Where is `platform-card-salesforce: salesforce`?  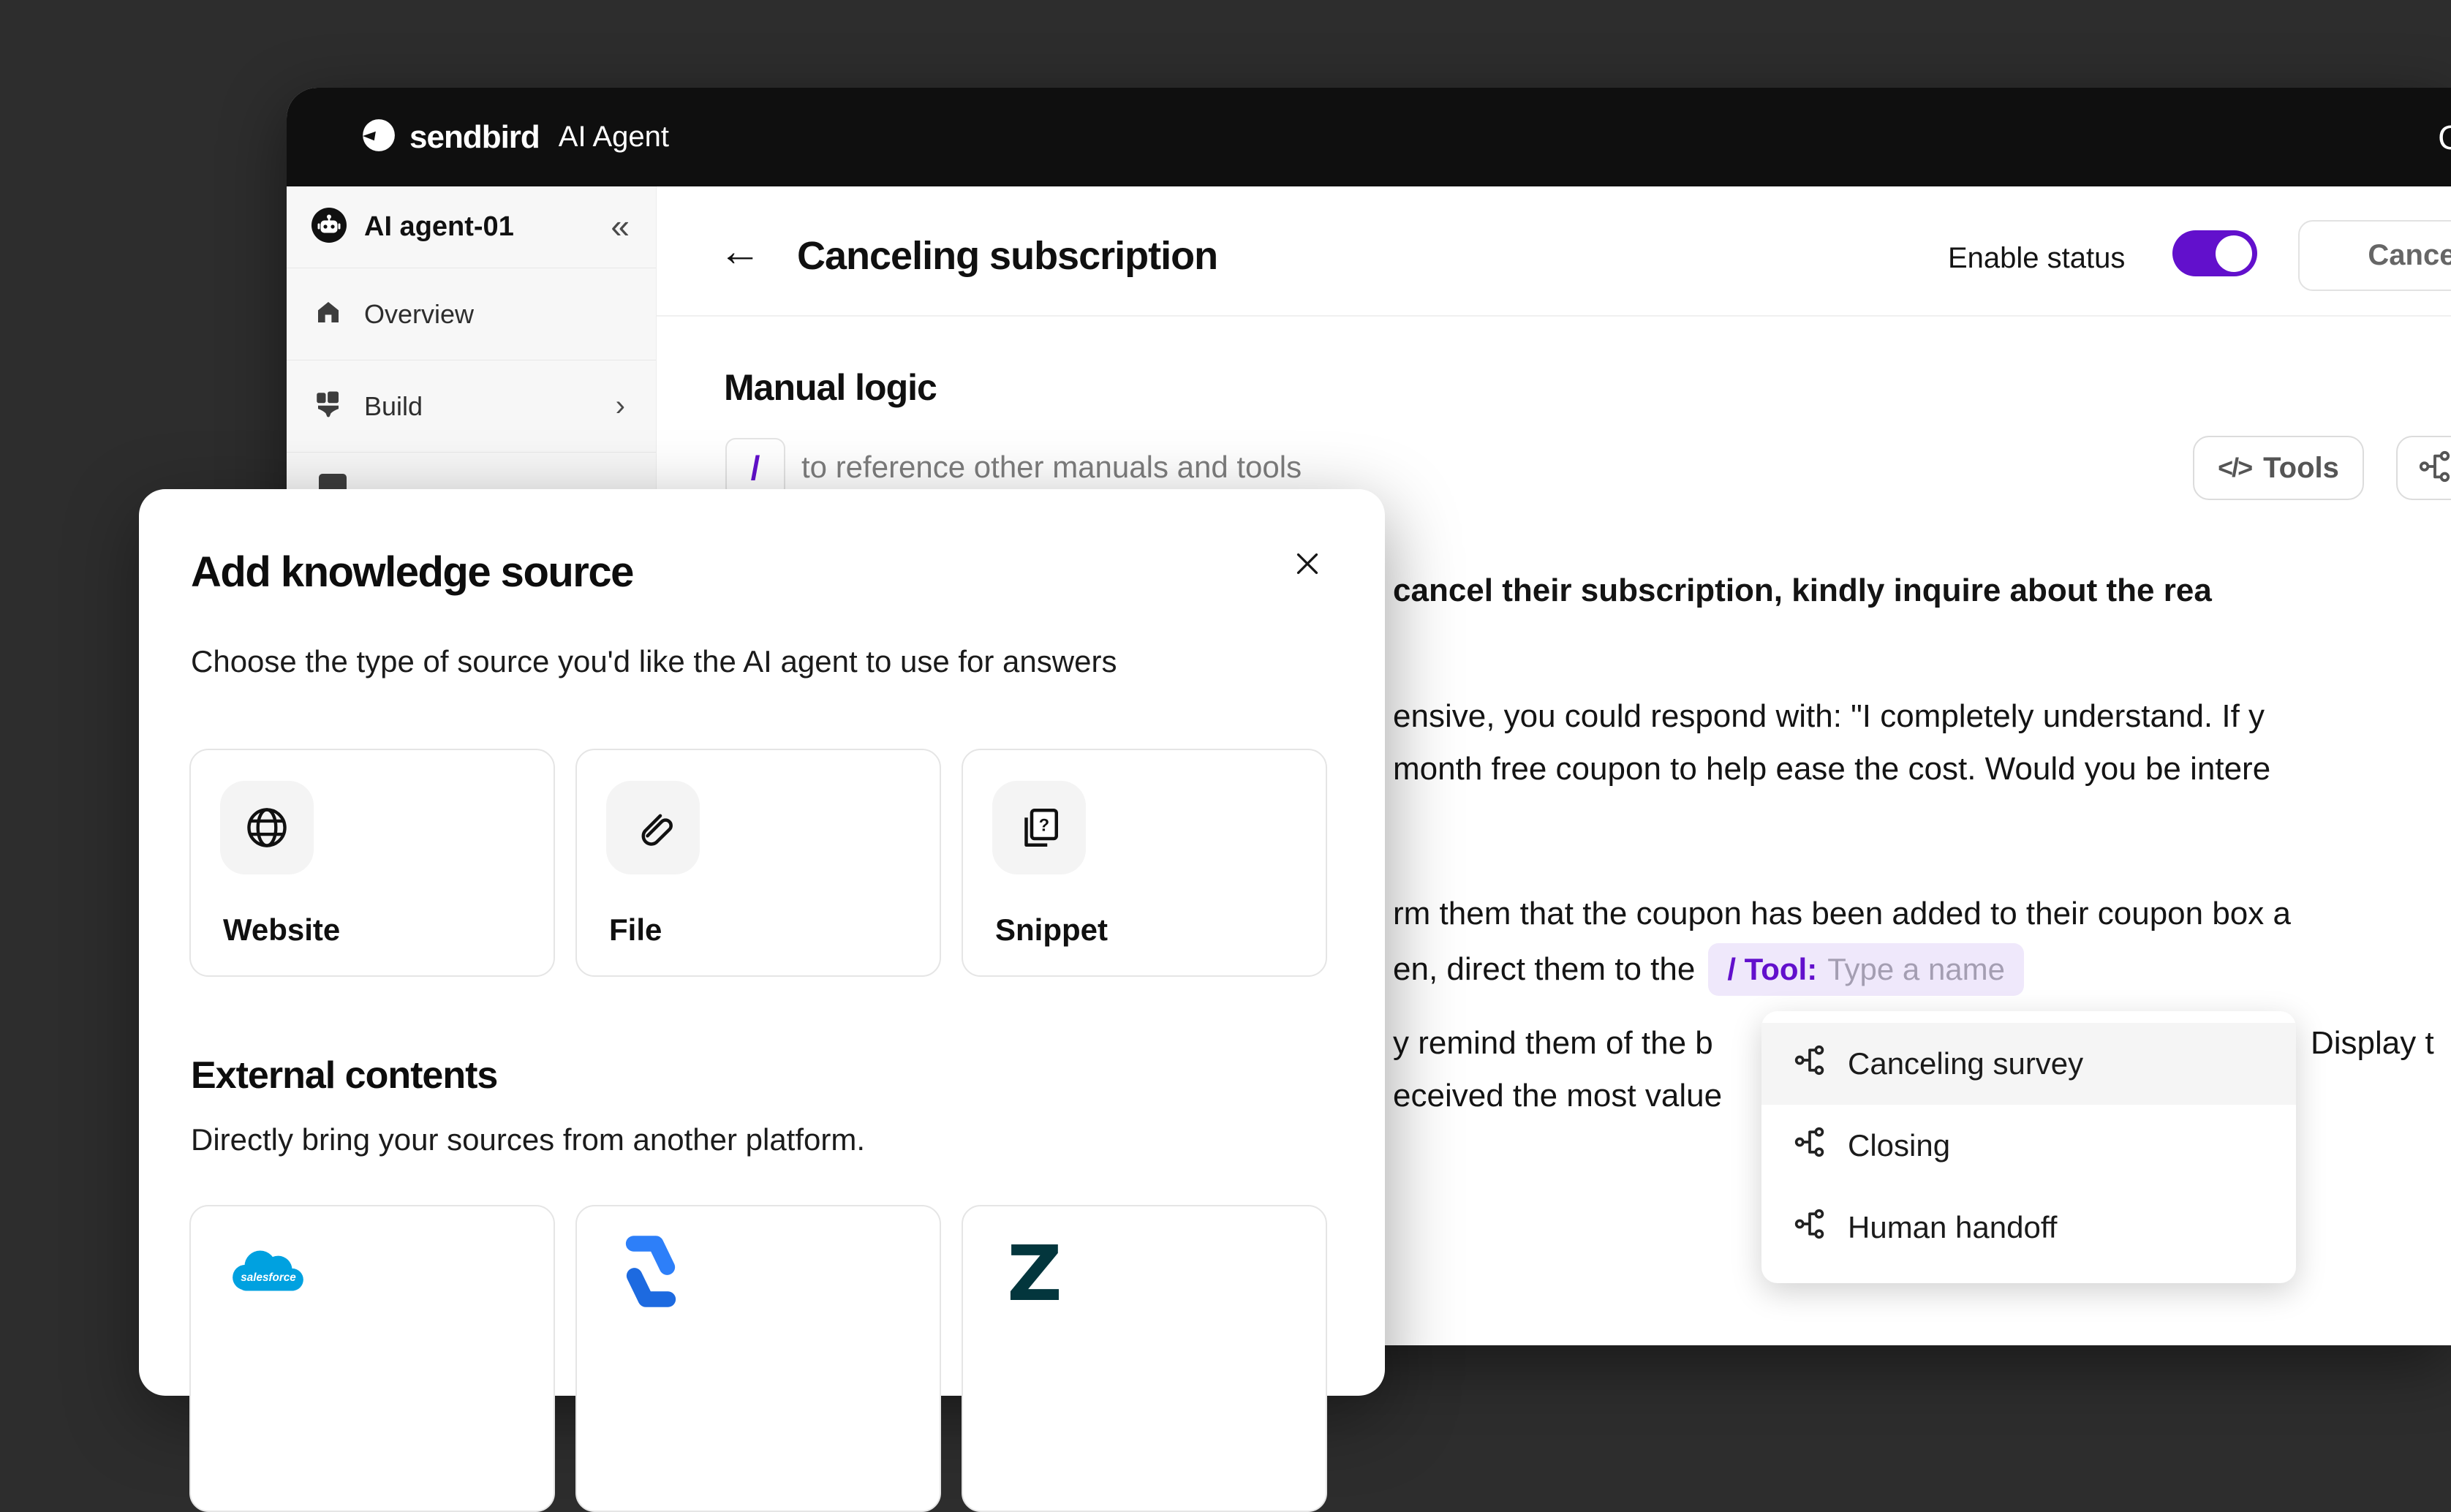
platform-card-salesforce: salesforce is located at coordinates (372, 1358).